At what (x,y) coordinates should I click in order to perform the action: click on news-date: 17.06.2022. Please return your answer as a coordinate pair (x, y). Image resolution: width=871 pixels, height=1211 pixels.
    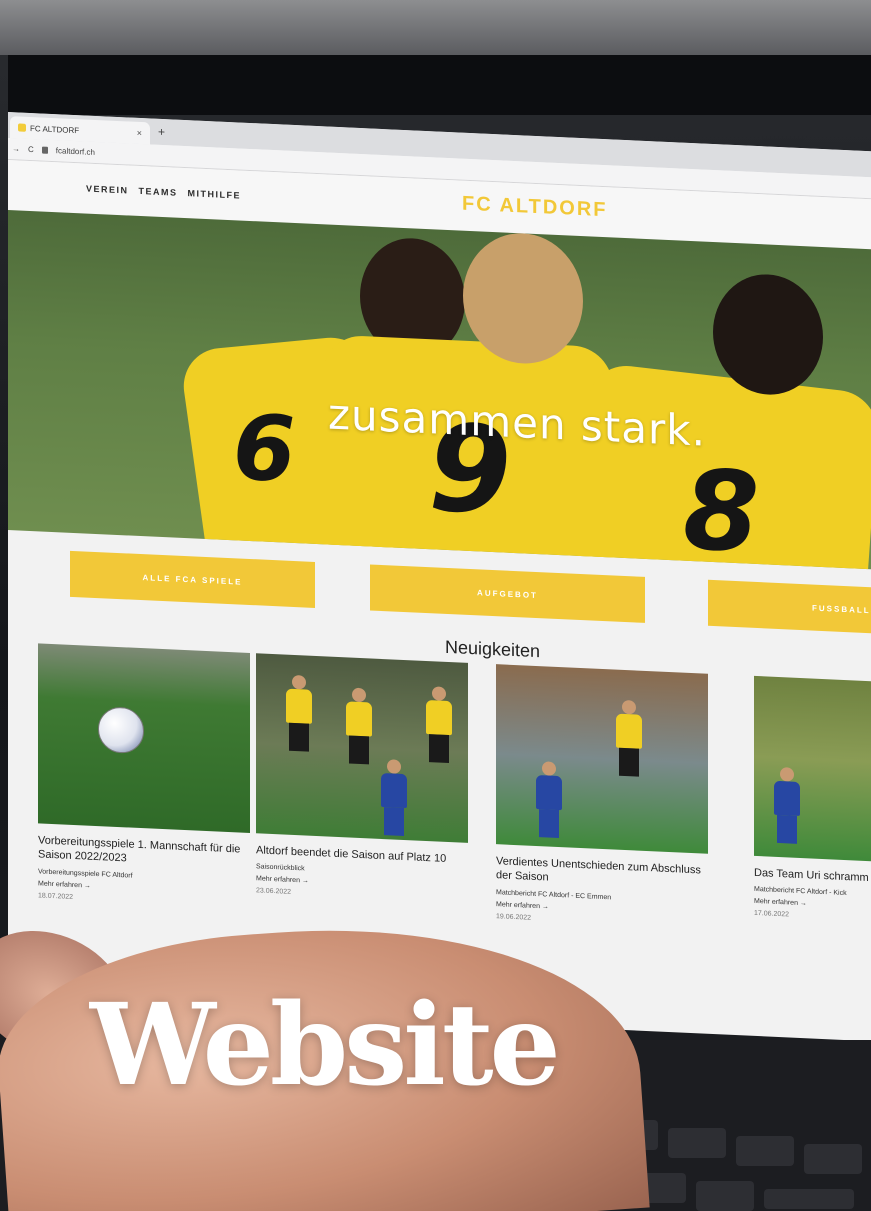
    Looking at the image, I should click on (772, 914).